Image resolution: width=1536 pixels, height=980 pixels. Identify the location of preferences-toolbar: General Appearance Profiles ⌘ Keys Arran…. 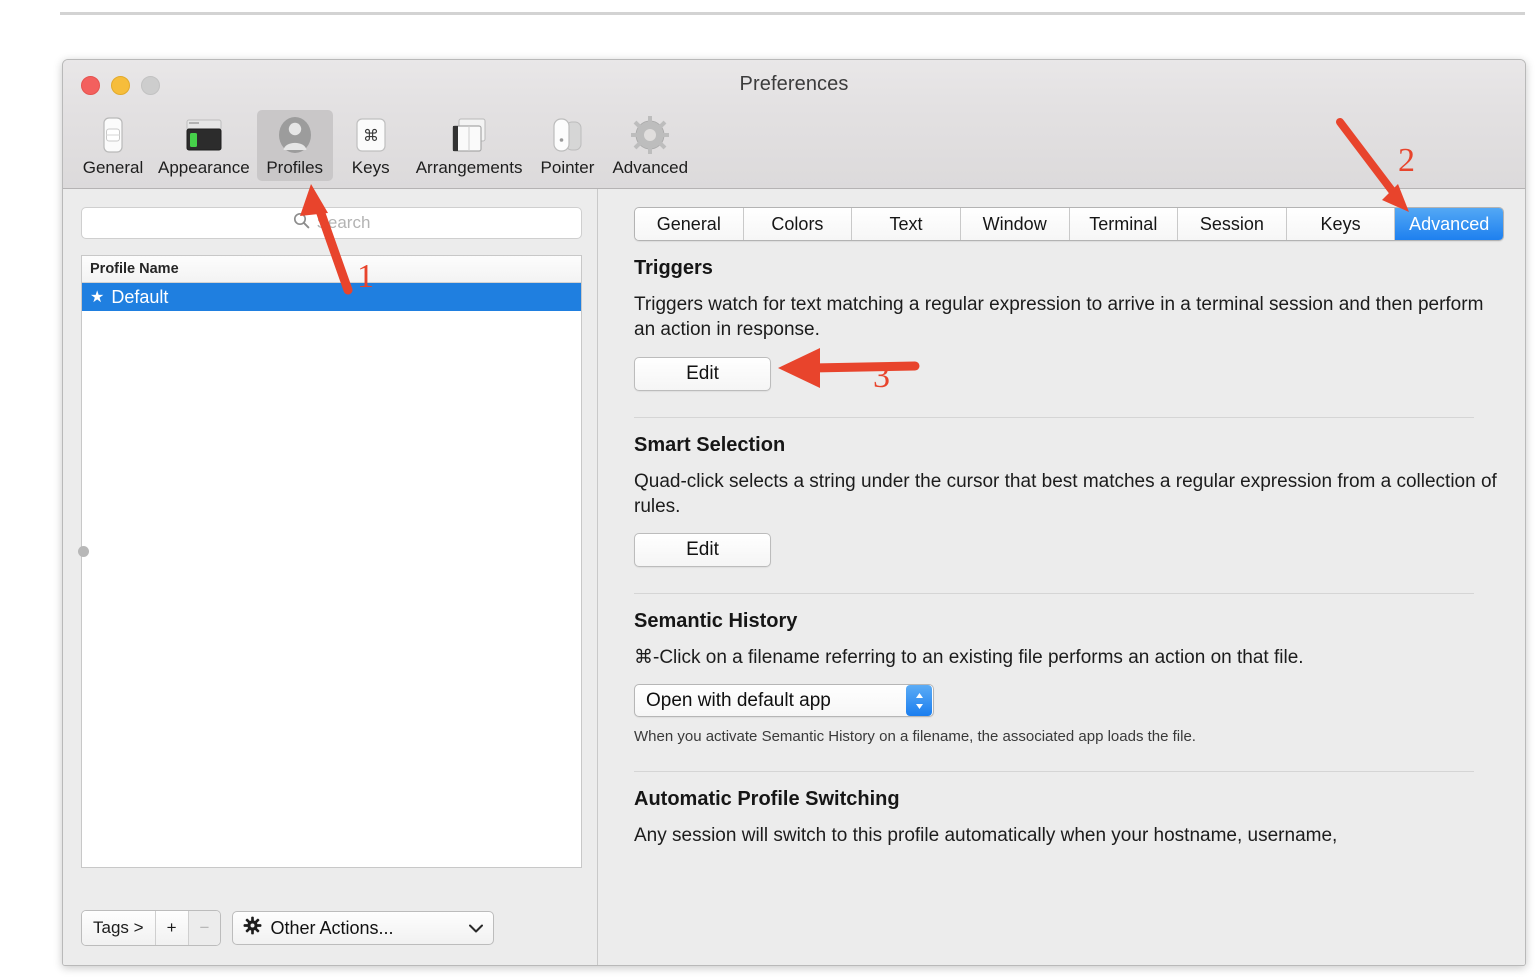
(794, 148).